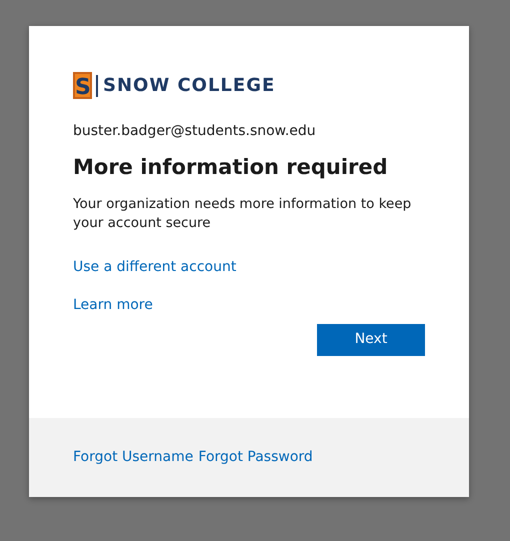 This screenshot has width=510, height=541. I want to click on description-text: Your organization needs more information to keep your account secure, so click(242, 213).